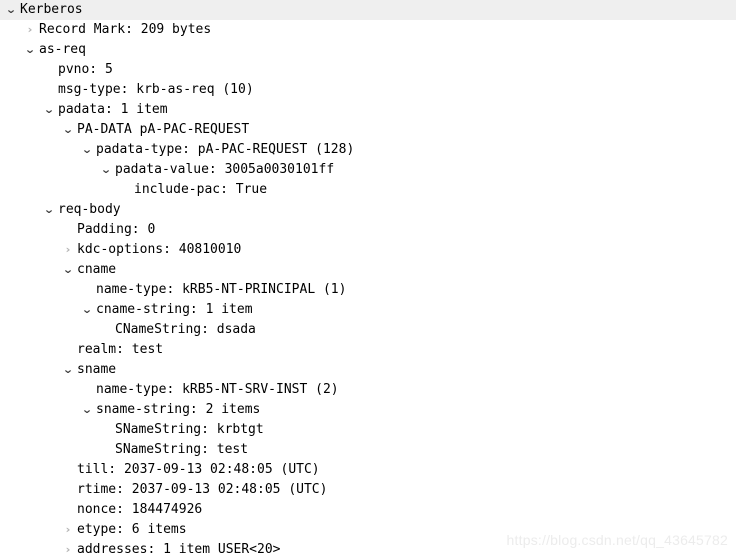 The width and height of the screenshot is (736, 560). What do you see at coordinates (159, 249) in the screenshot?
I see `tree-row-label: kdc-options: 40810010` at bounding box center [159, 249].